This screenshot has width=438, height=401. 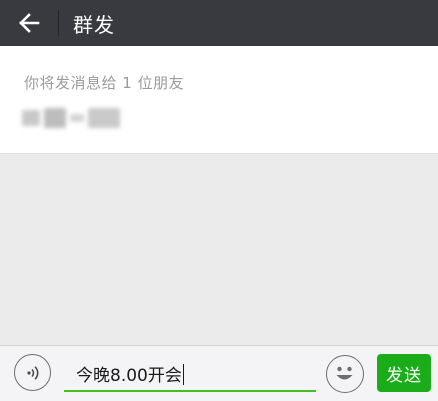 I want to click on top-bar: 群发, so click(x=219, y=23).